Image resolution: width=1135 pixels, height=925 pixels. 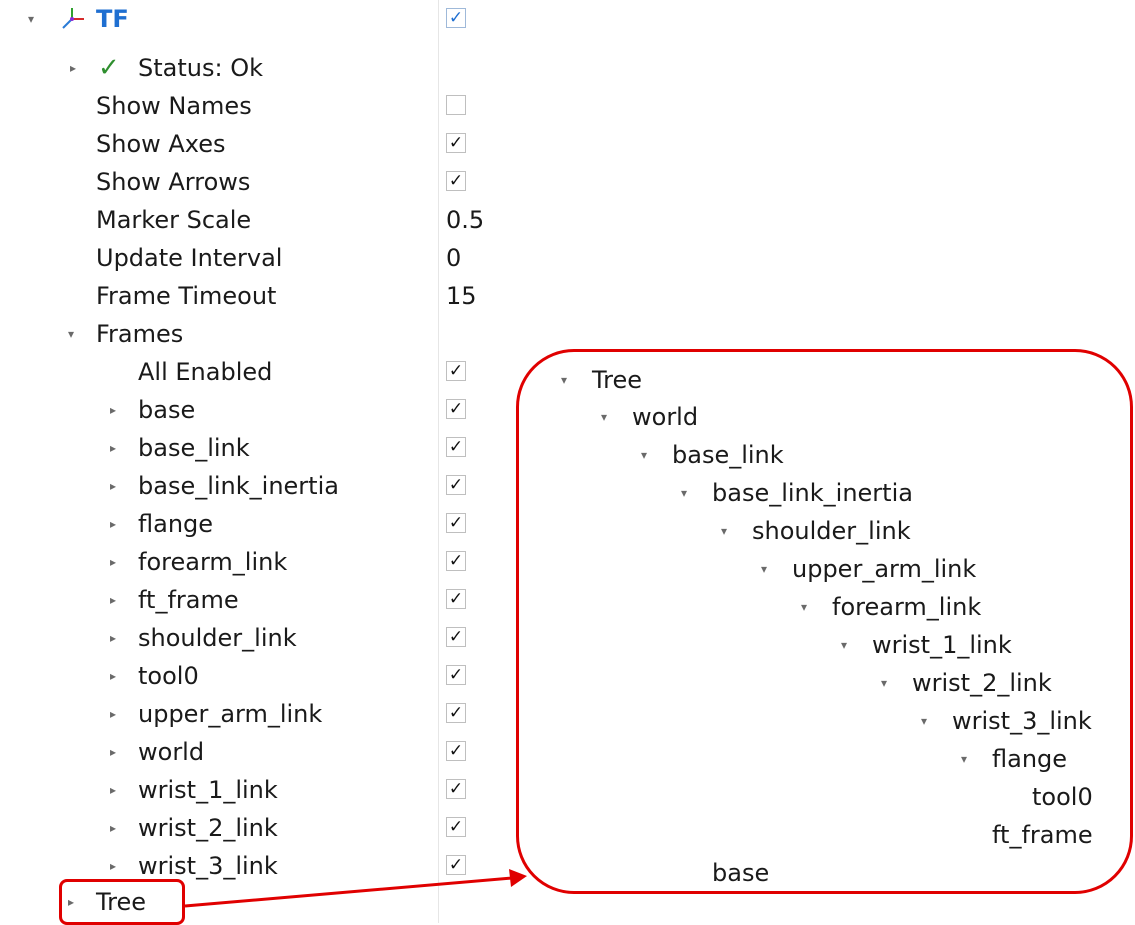 What do you see at coordinates (1030, 759) in the screenshot?
I see `tree-node: flange` at bounding box center [1030, 759].